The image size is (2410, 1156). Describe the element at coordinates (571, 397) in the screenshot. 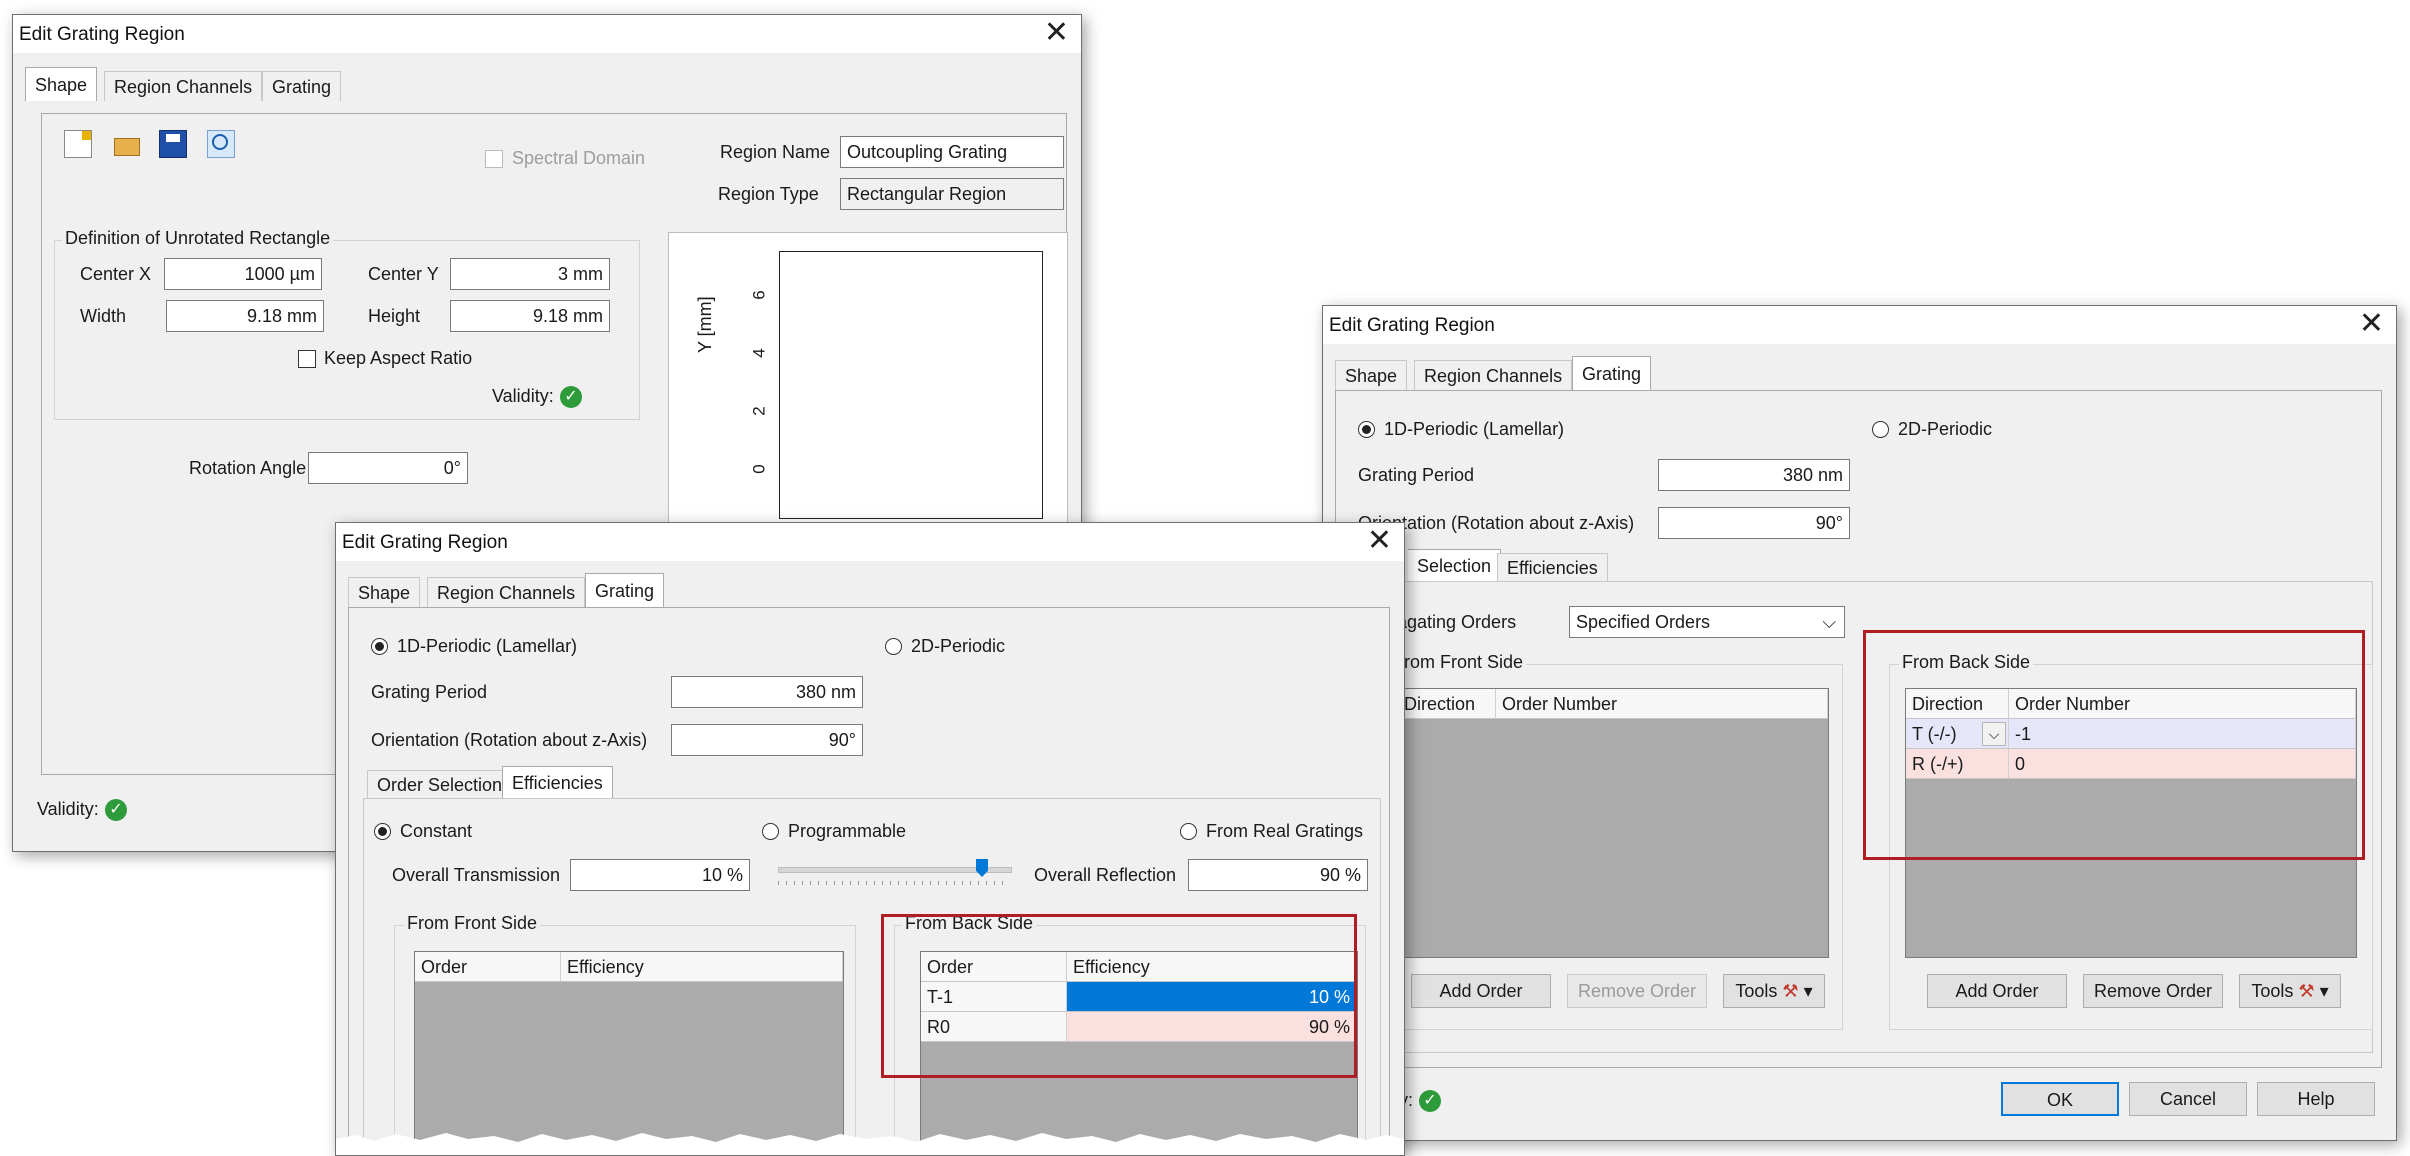

I see `validity-check-icon: ✓` at that location.